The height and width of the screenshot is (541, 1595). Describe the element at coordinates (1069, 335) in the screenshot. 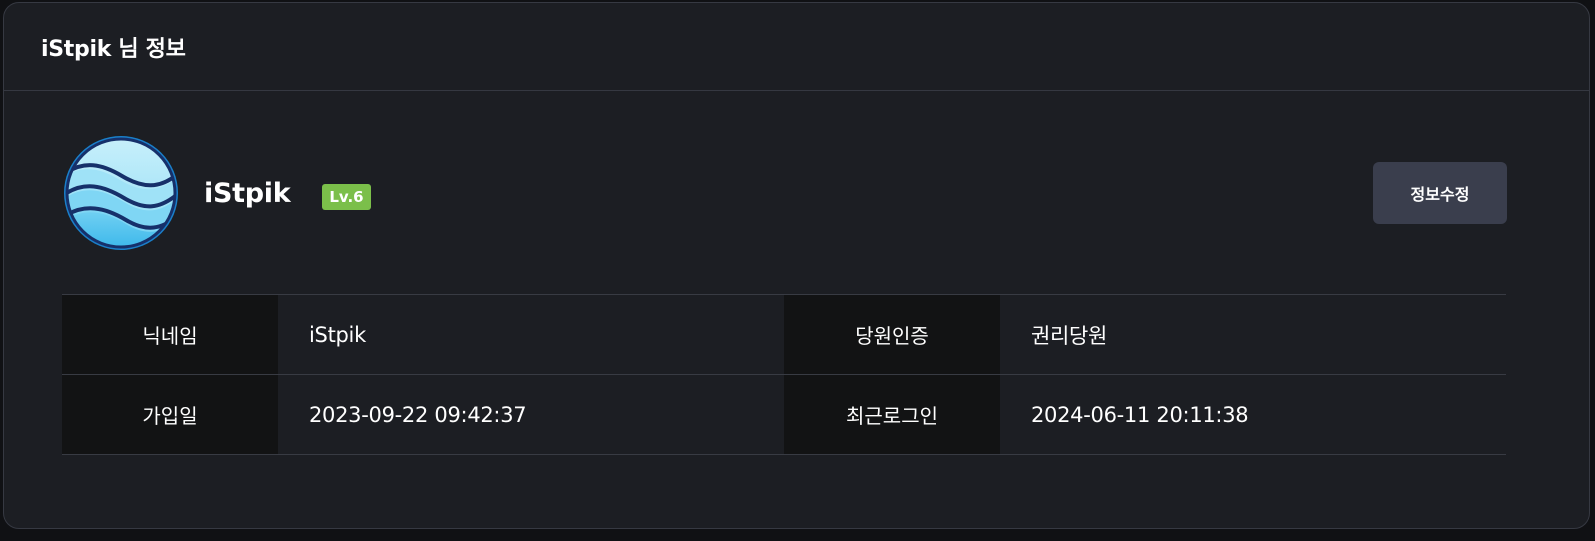

I see `party-verification-value: 권리당원` at that location.